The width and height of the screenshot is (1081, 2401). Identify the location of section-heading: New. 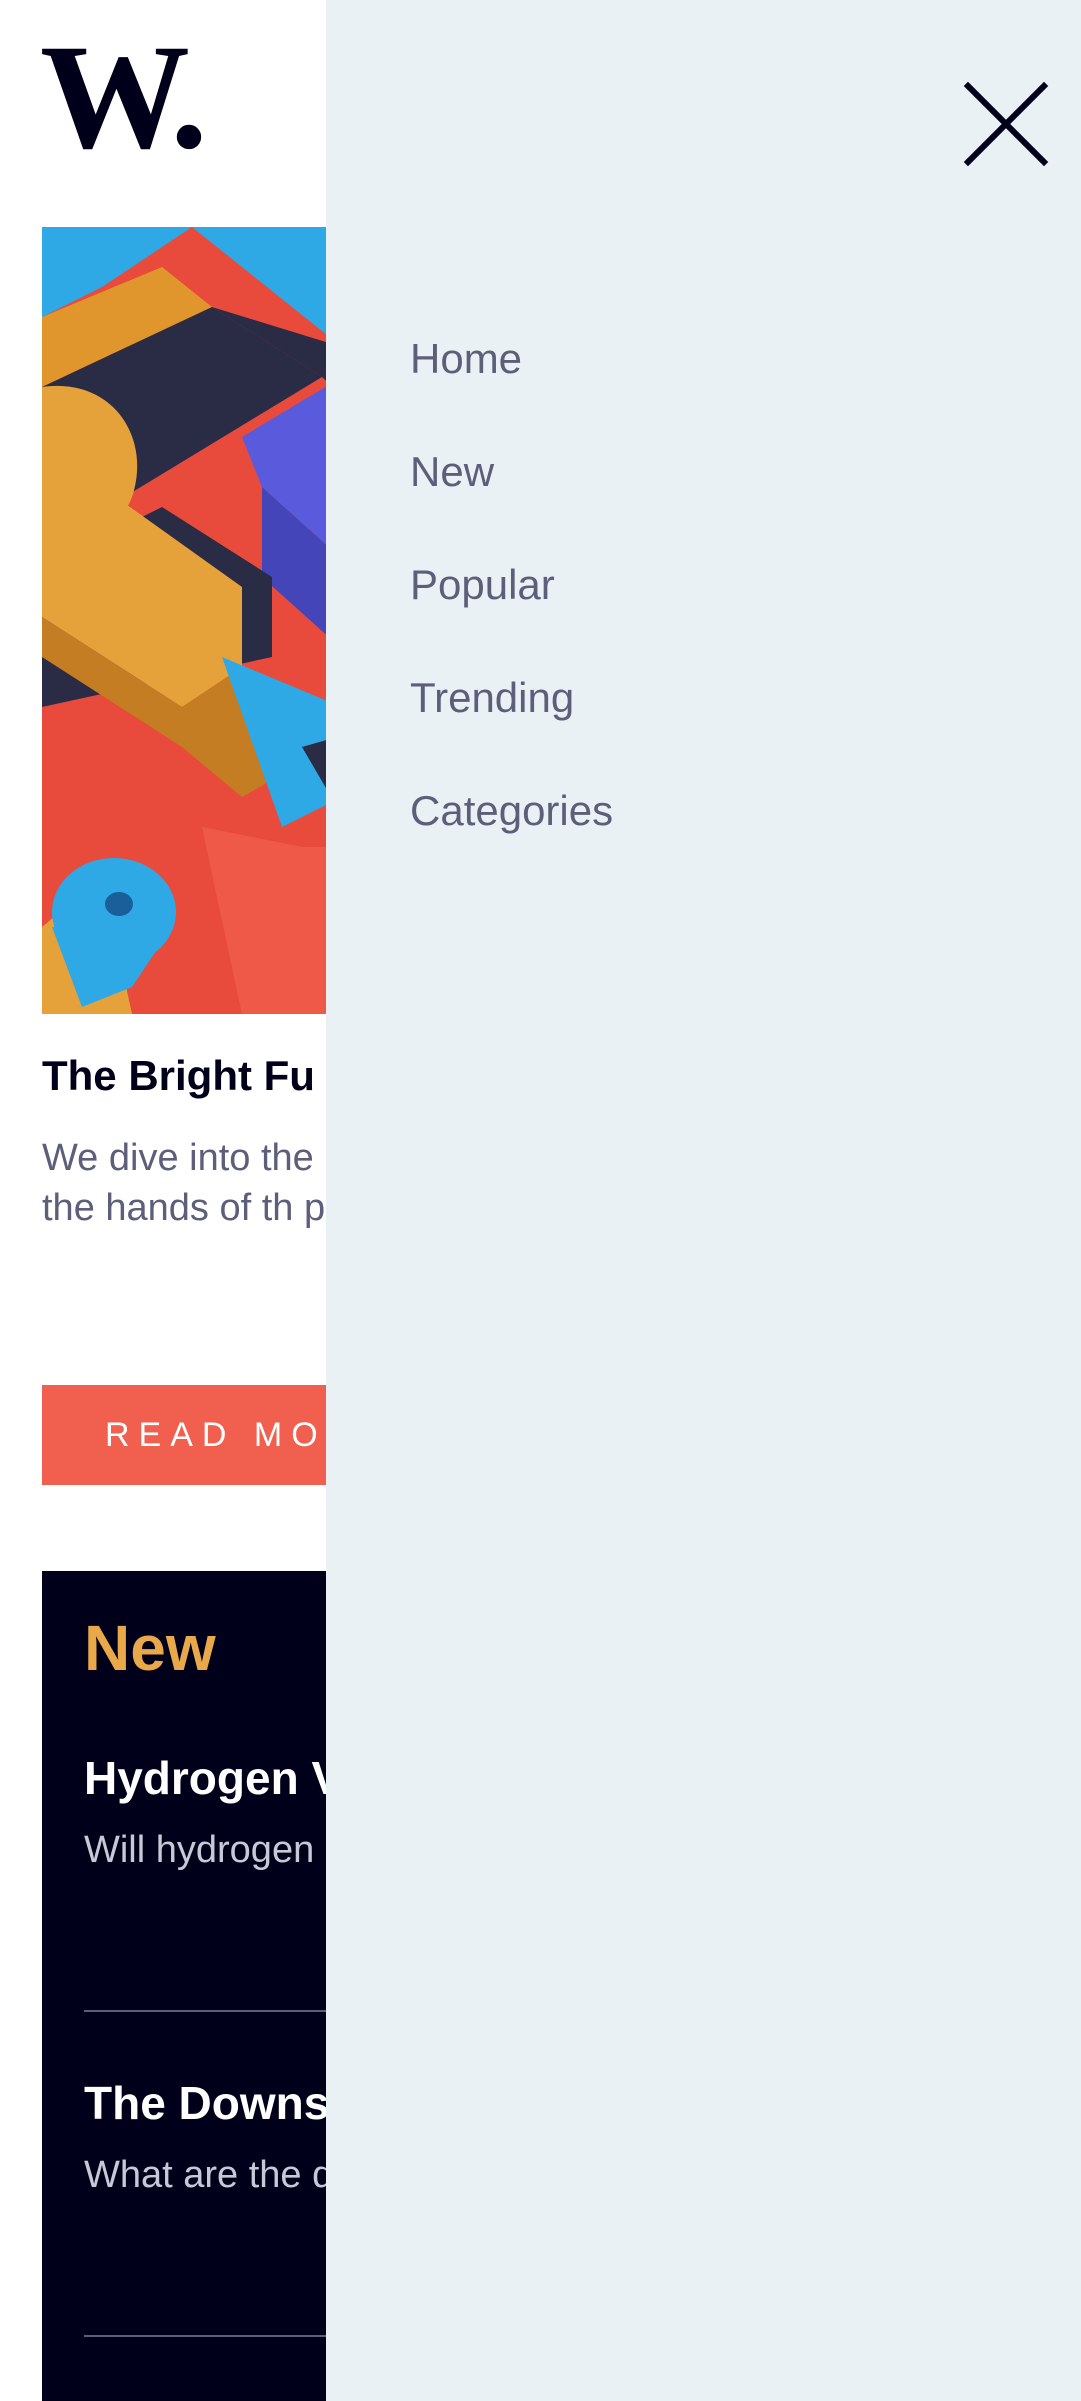
(150, 1648).